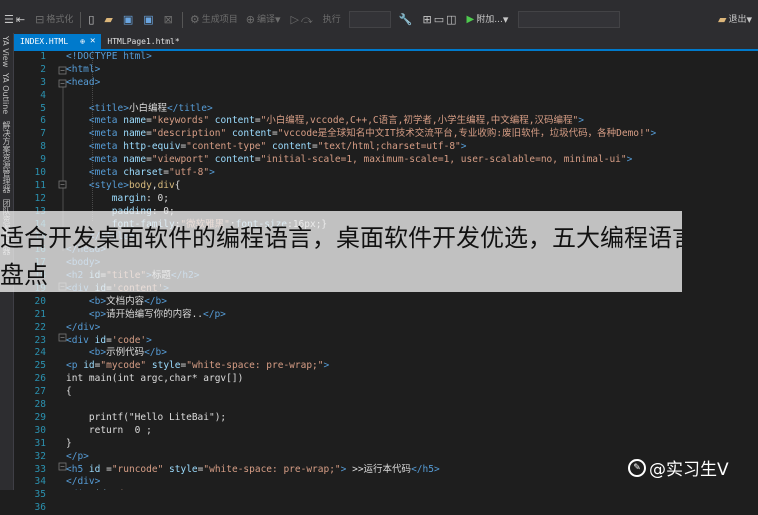 The width and height of the screenshot is (758, 515). I want to click on save-button: ▣, so click(129, 20).